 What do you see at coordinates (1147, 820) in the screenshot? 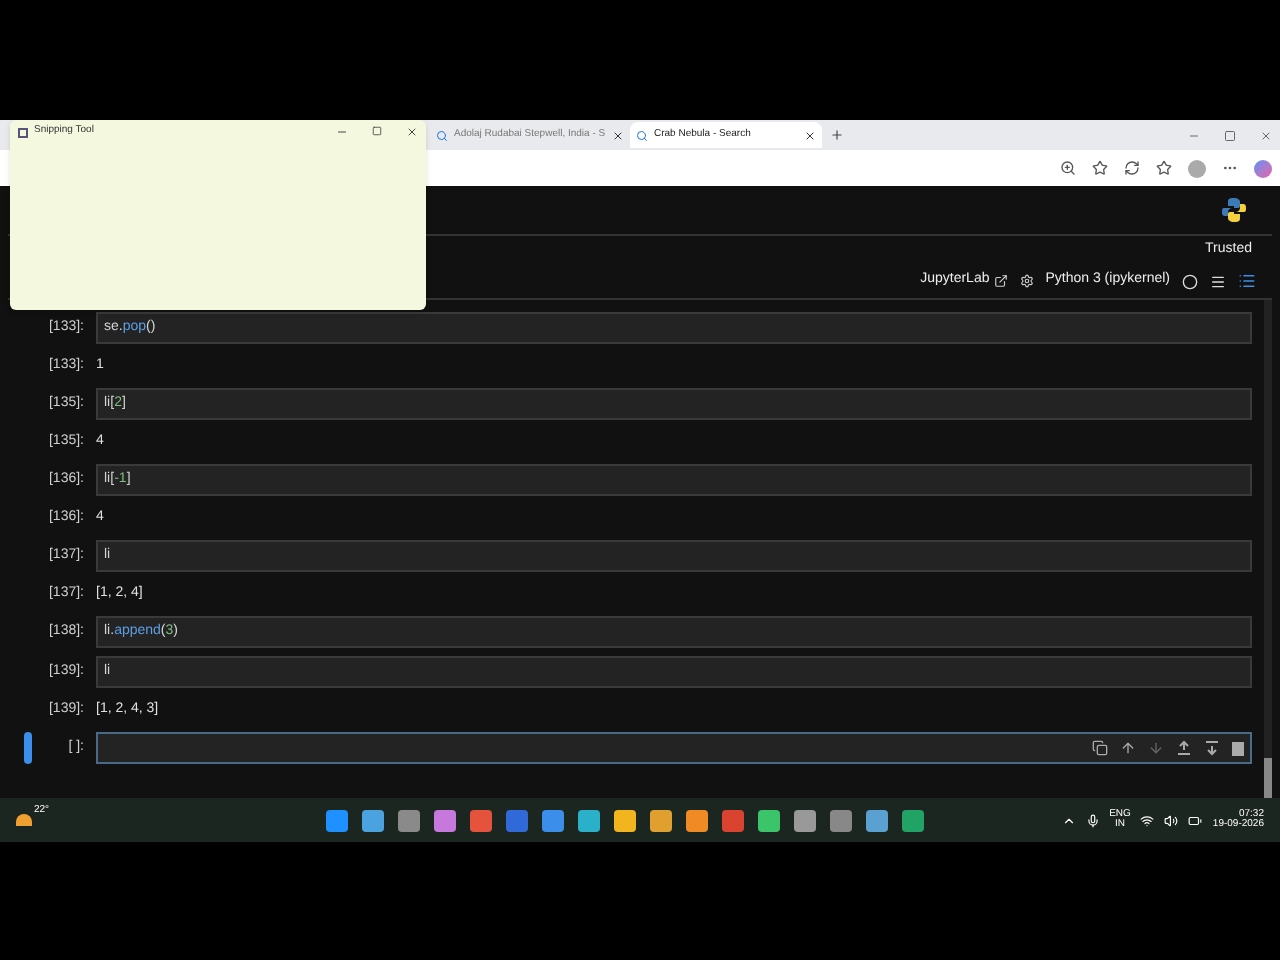
I see `wifi-icon` at bounding box center [1147, 820].